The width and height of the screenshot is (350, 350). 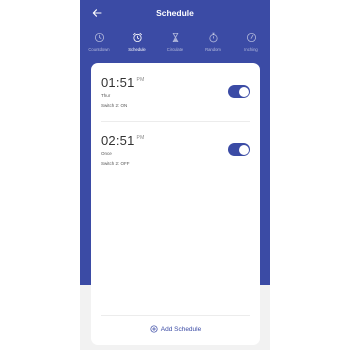 I want to click on tab-countdown: Countdown, so click(x=99, y=45).